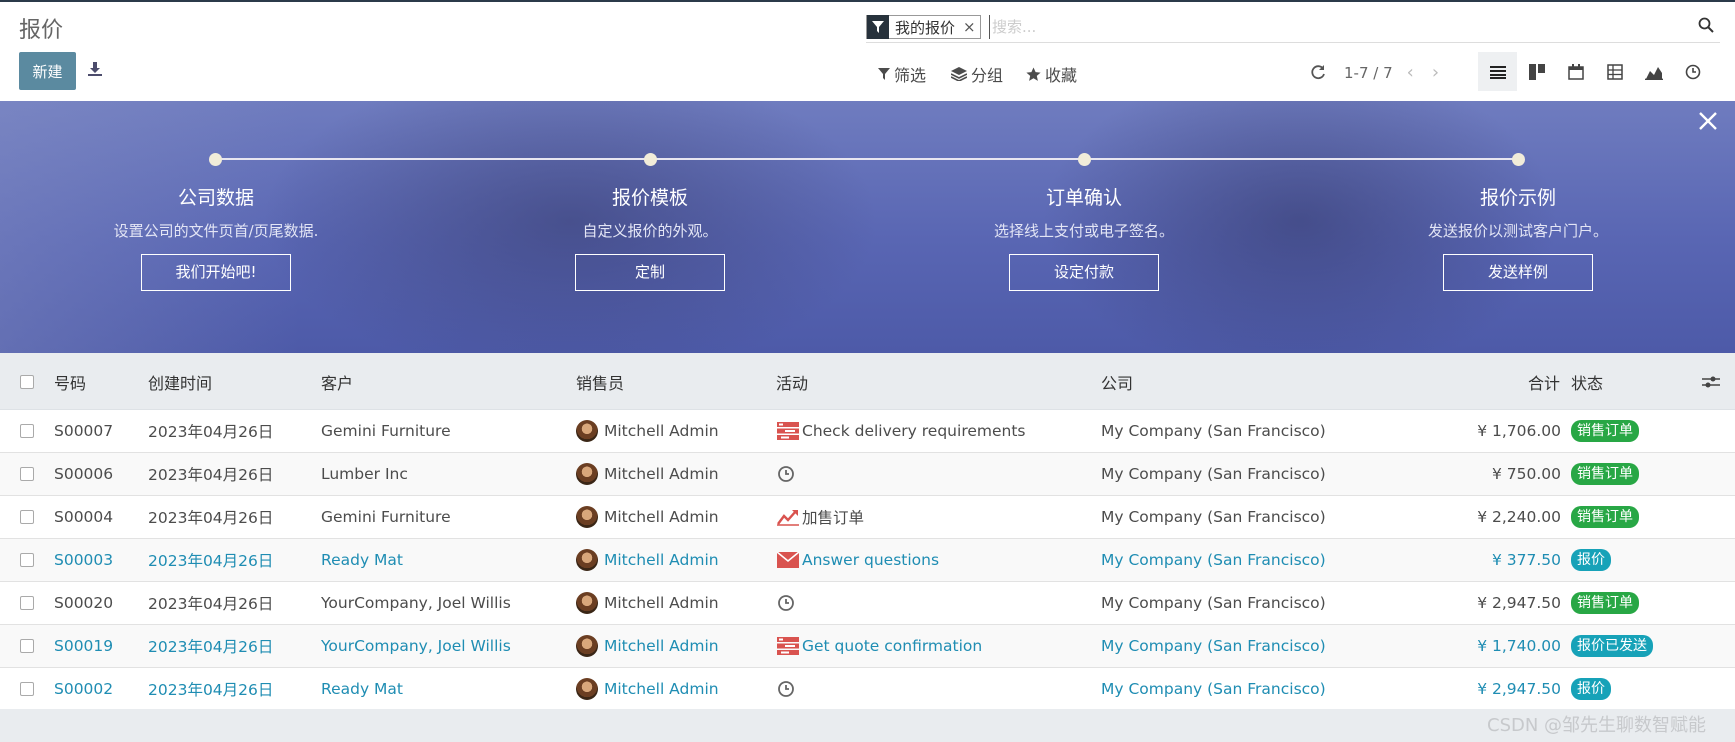 The height and width of the screenshot is (742, 1735). Describe the element at coordinates (1711, 381) in the screenshot. I see `optional-columns-icon` at that location.